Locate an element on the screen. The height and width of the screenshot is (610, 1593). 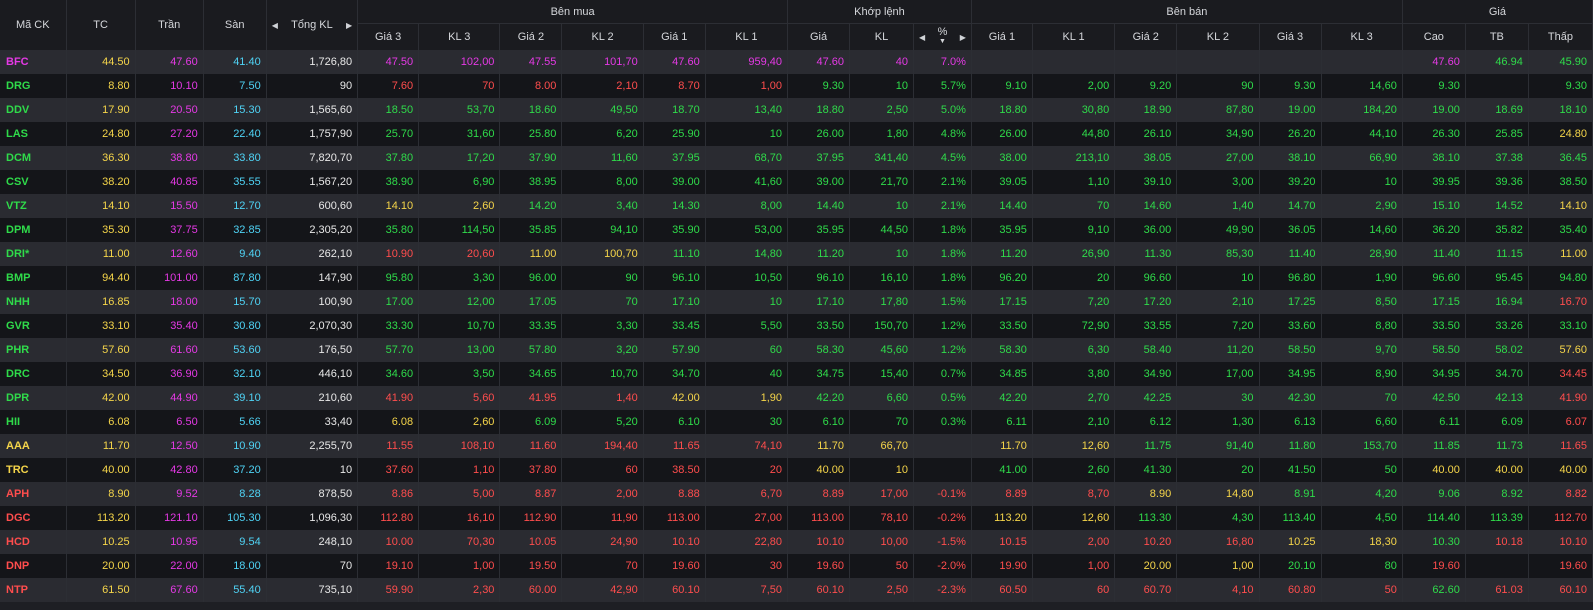
table-cell: 1,10 is located at coordinates (1074, 182).